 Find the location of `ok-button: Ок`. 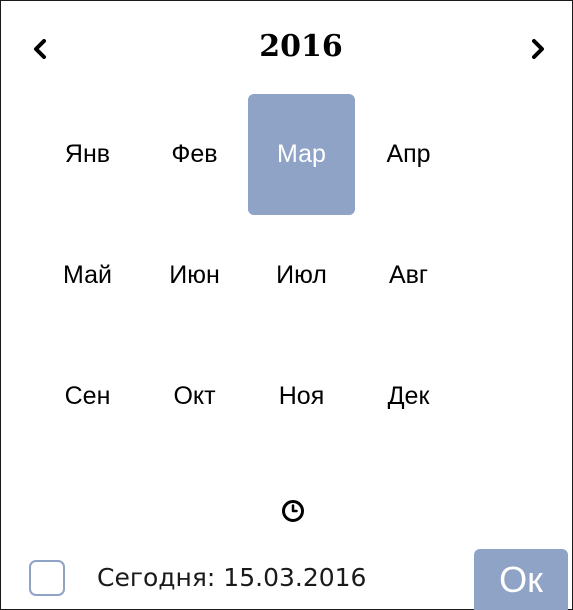

ok-button: Ок is located at coordinates (521, 579).